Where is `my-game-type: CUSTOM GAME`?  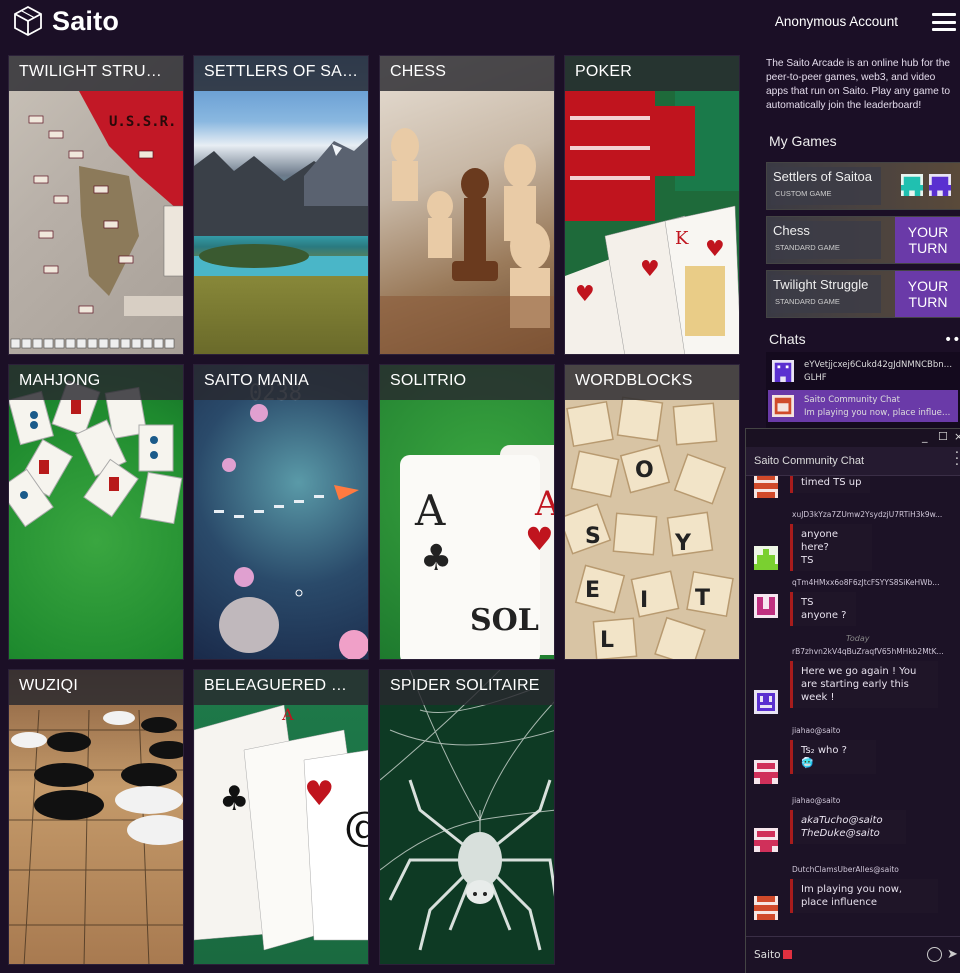
my-game-type: CUSTOM GAME is located at coordinates (803, 193).